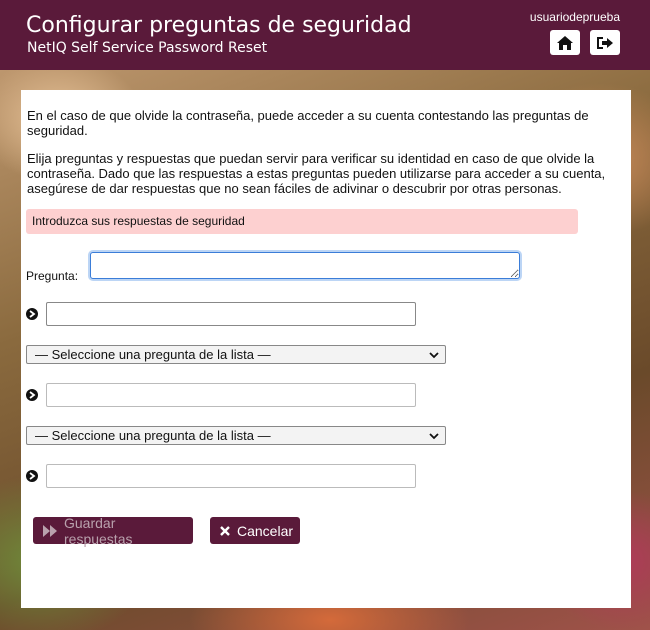 Image resolution: width=650 pixels, height=630 pixels. Describe the element at coordinates (265, 530) in the screenshot. I see `cancel-label: Cancelar` at that location.